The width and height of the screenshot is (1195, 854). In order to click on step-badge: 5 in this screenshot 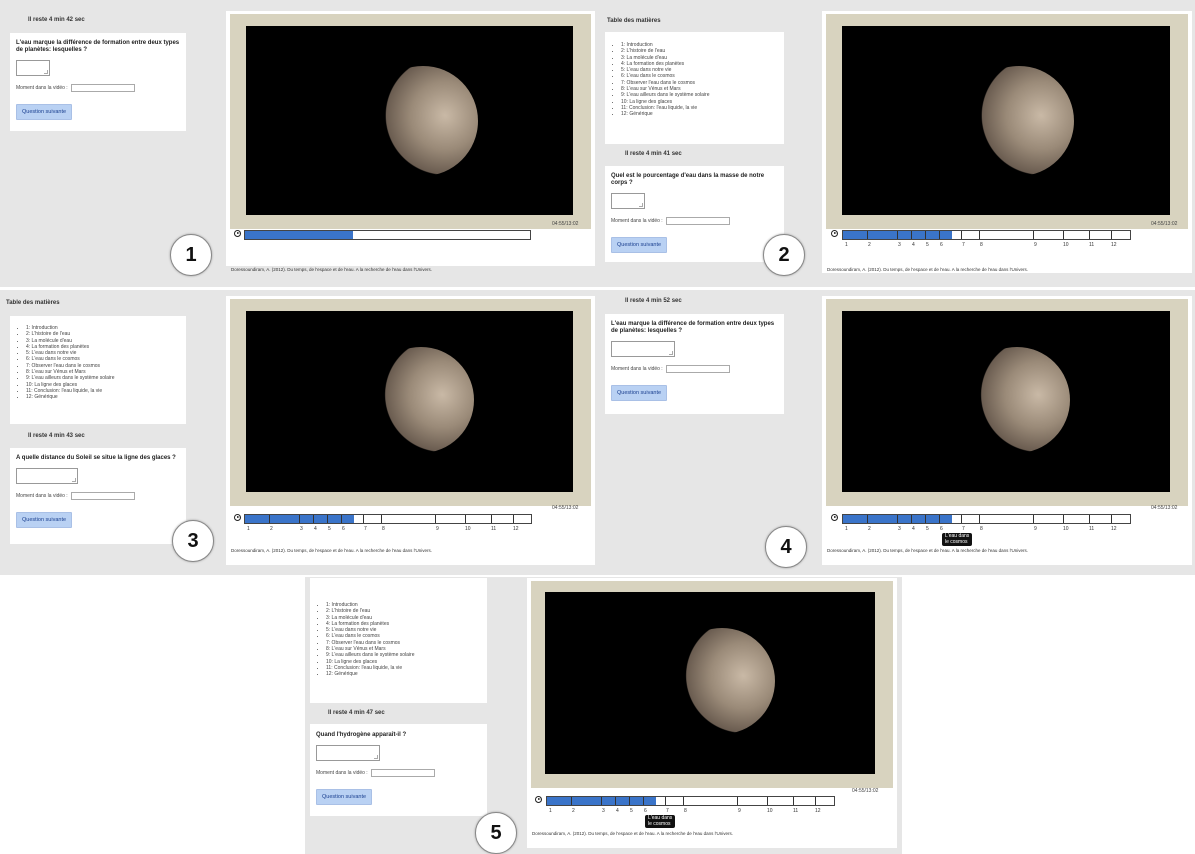, I will do `click(496, 833)`.